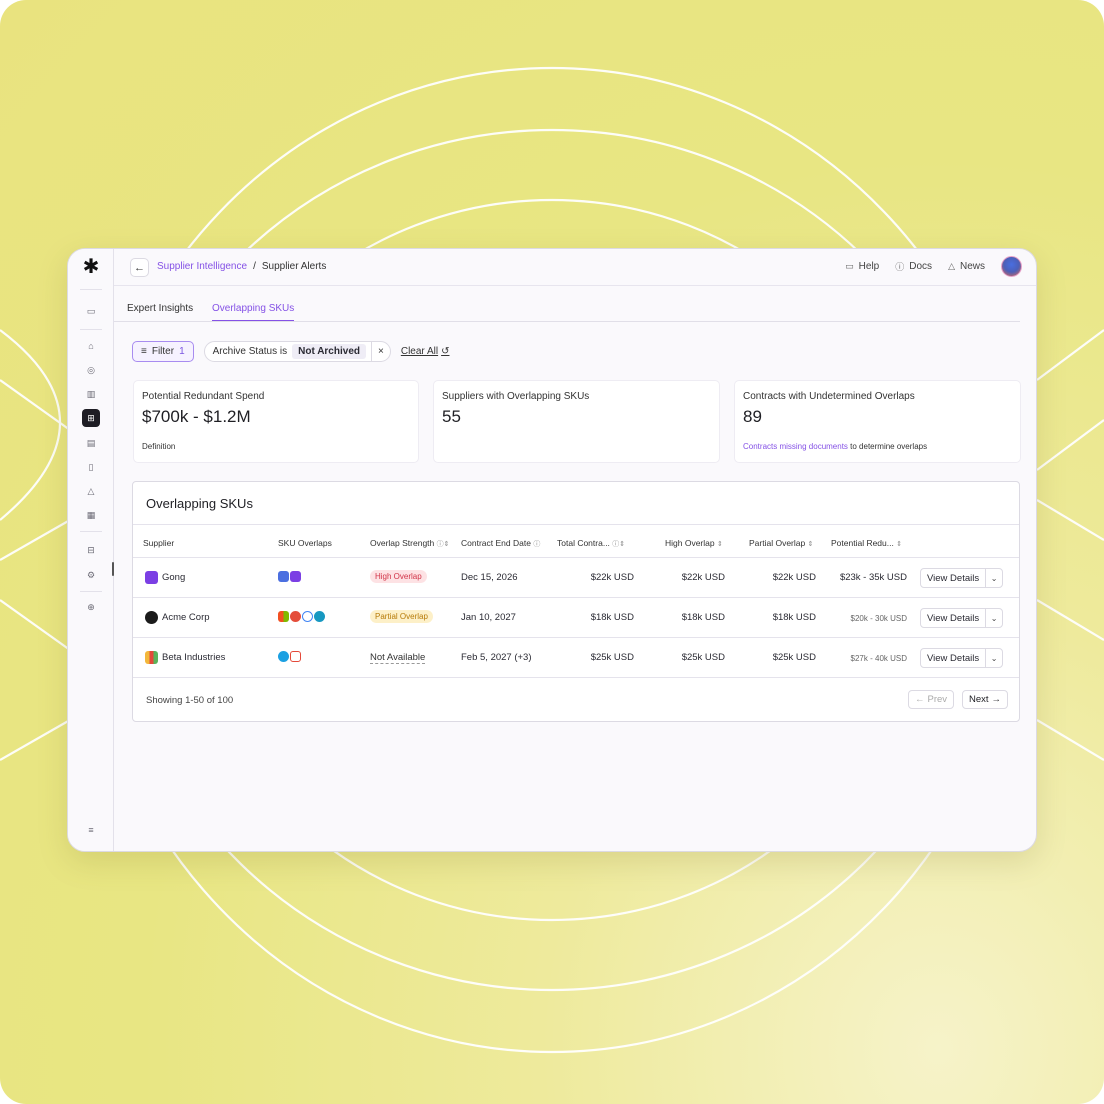  What do you see at coordinates (996, 699) in the screenshot?
I see `arrow-right-icon: →` at bounding box center [996, 699].